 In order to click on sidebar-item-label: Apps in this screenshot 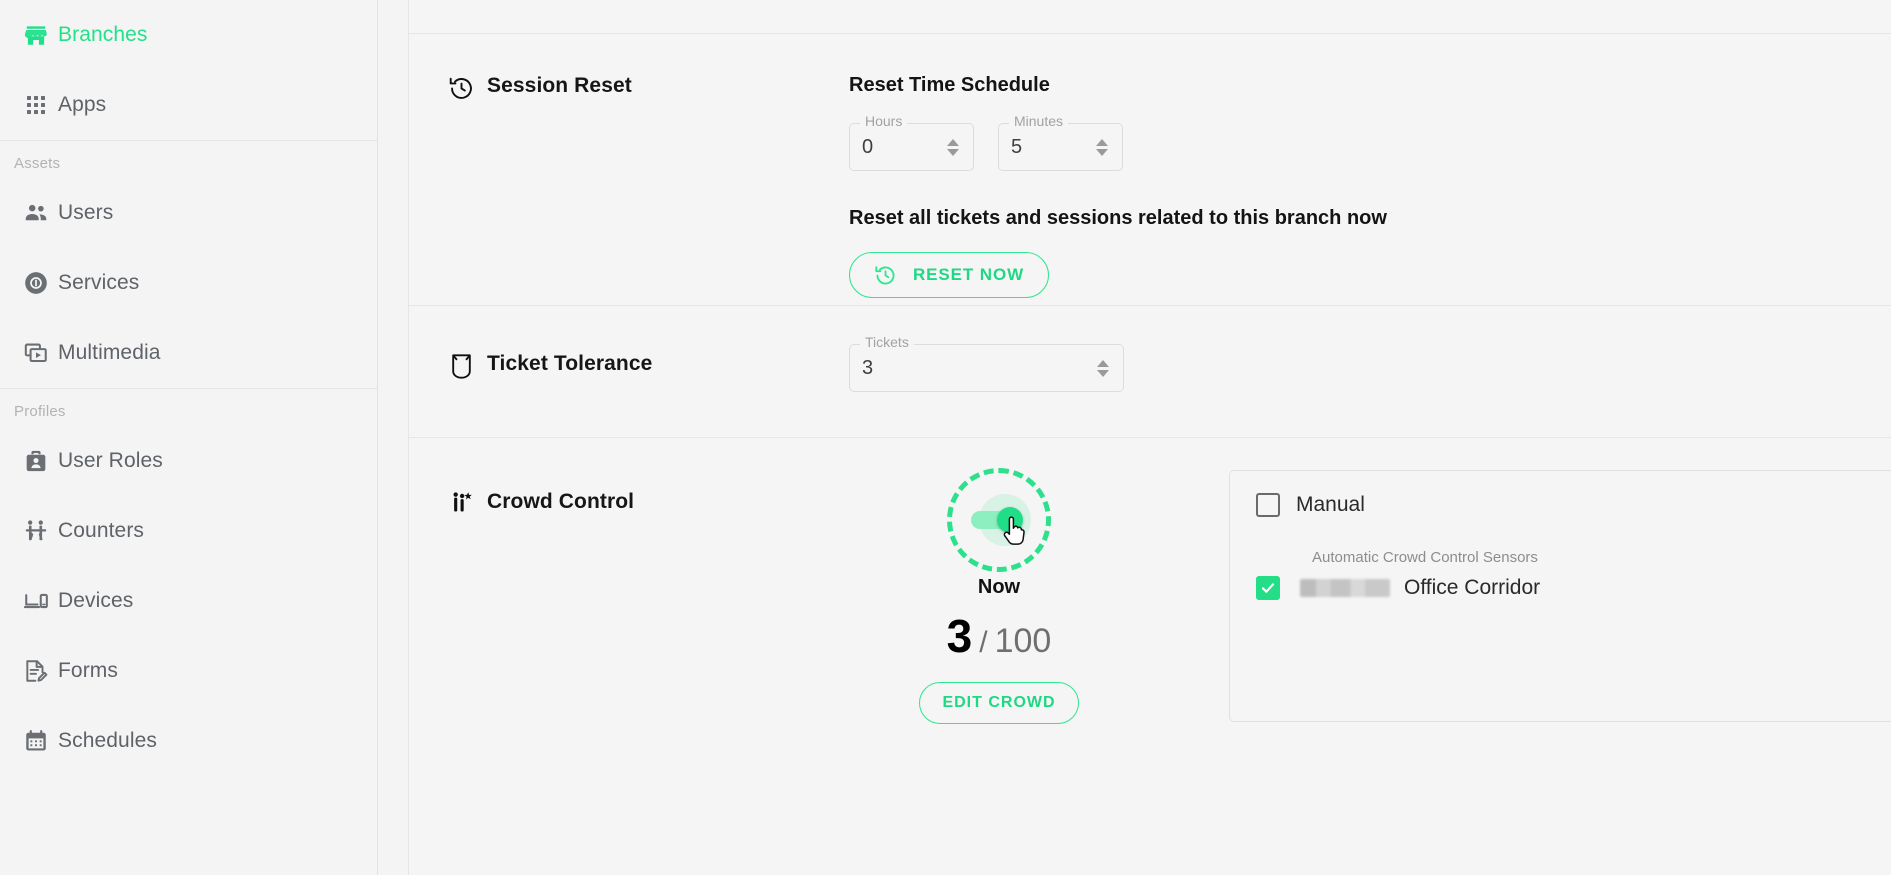, I will do `click(82, 104)`.